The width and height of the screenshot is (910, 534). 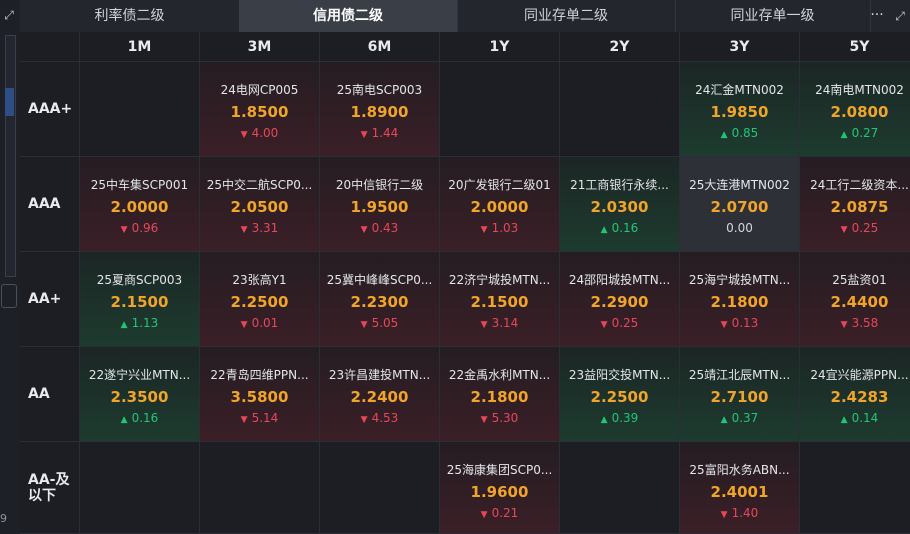 What do you see at coordinates (259, 397) in the screenshot?
I see `bond-yield: 3.5800` at bounding box center [259, 397].